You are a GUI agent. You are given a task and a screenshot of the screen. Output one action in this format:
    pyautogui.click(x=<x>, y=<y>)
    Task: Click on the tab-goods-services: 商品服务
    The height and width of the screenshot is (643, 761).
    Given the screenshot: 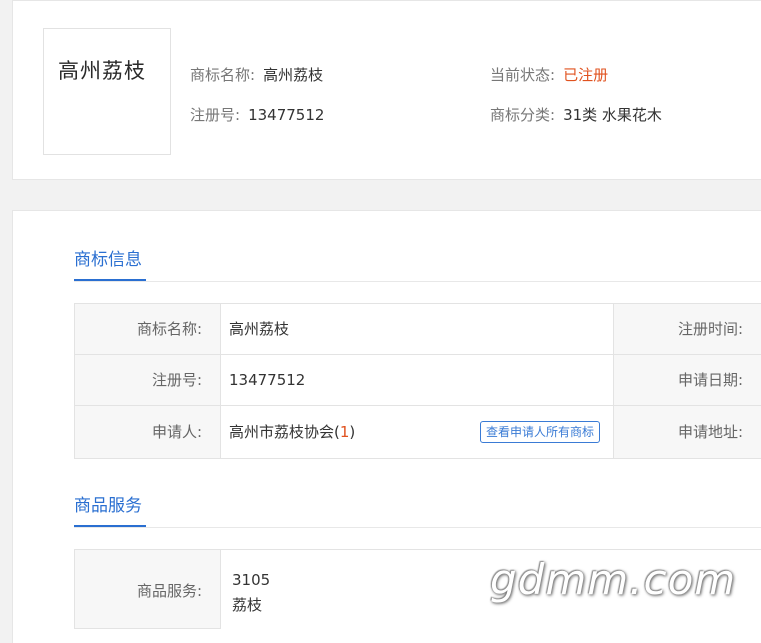 What is the action you would take?
    pyautogui.click(x=108, y=503)
    